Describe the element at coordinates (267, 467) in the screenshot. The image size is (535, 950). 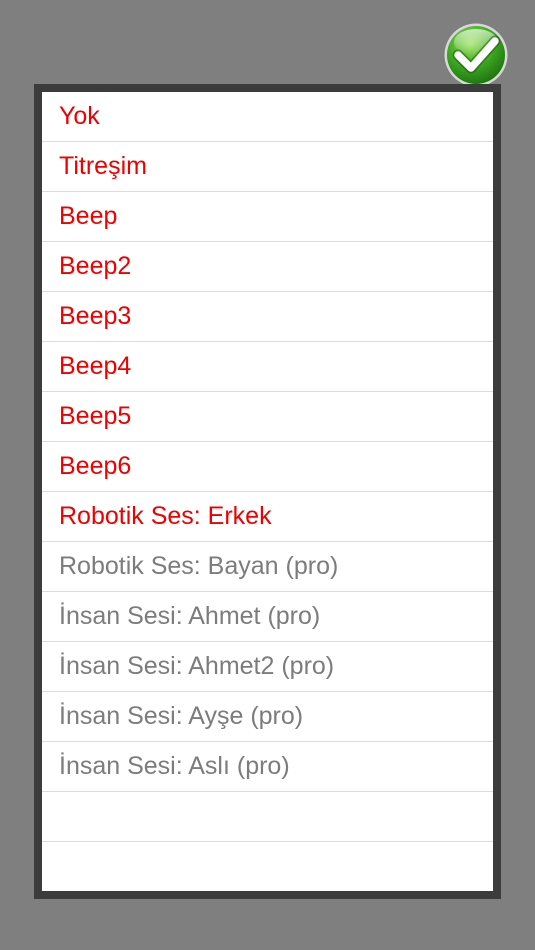
I see `sound-list-item: Beep6` at that location.